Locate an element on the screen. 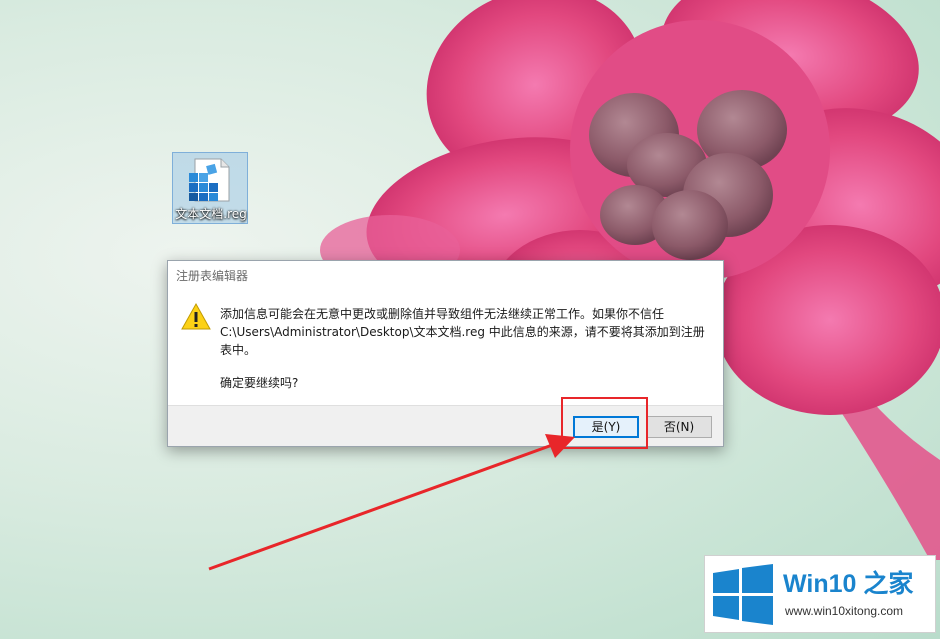 This screenshot has height=639, width=940. windows-logo-icon is located at coordinates (743, 594).